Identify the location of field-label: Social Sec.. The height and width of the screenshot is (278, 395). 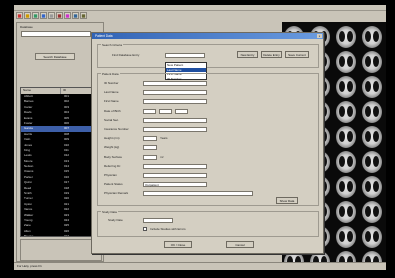
(112, 119).